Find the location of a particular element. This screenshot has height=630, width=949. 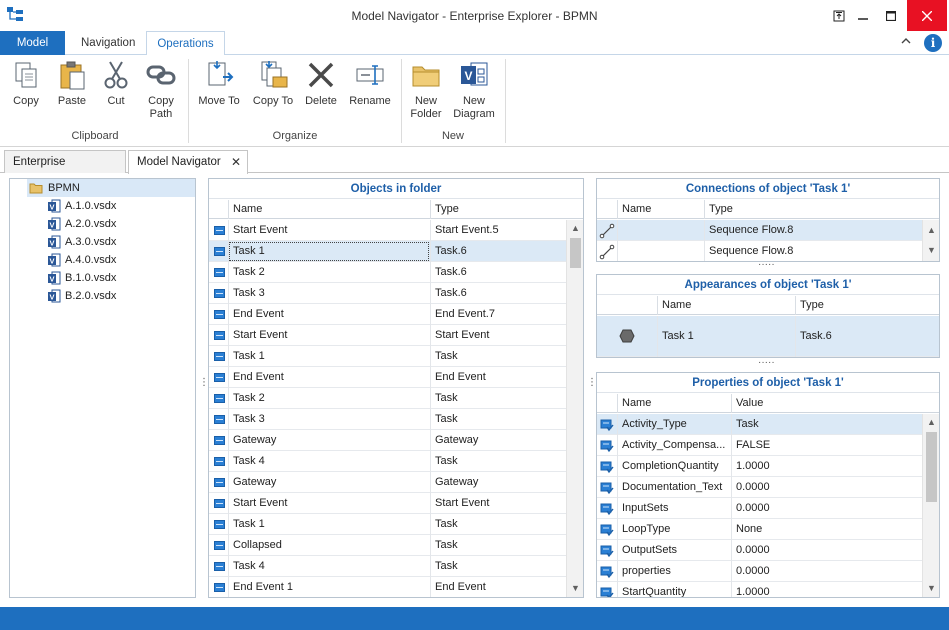

tree-item: V A.2.0.vsdx is located at coordinates (120, 224).